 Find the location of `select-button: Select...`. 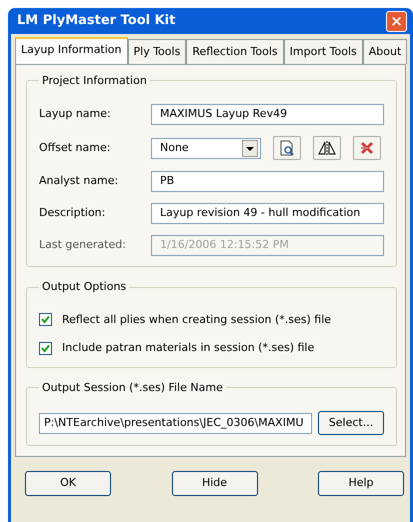

select-button: Select... is located at coordinates (351, 423).